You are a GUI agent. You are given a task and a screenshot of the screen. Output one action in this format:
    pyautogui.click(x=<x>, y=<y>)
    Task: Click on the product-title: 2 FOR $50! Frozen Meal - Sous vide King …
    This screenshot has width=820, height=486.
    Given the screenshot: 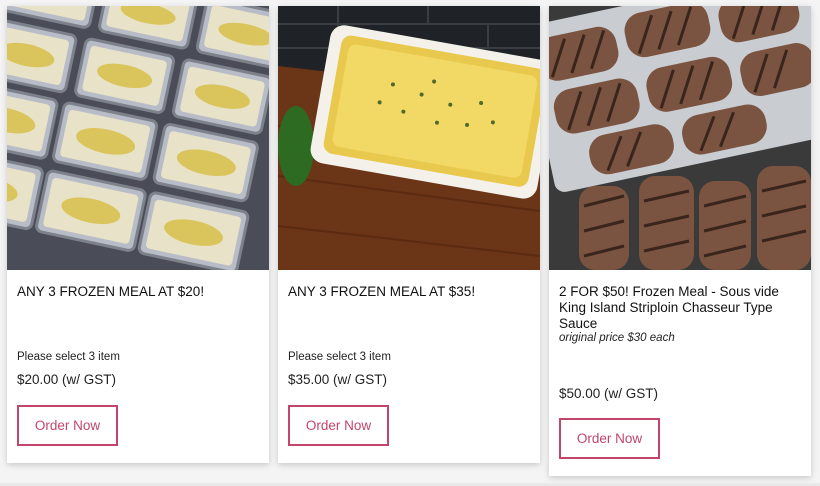 What is the action you would take?
    pyautogui.click(x=680, y=308)
    